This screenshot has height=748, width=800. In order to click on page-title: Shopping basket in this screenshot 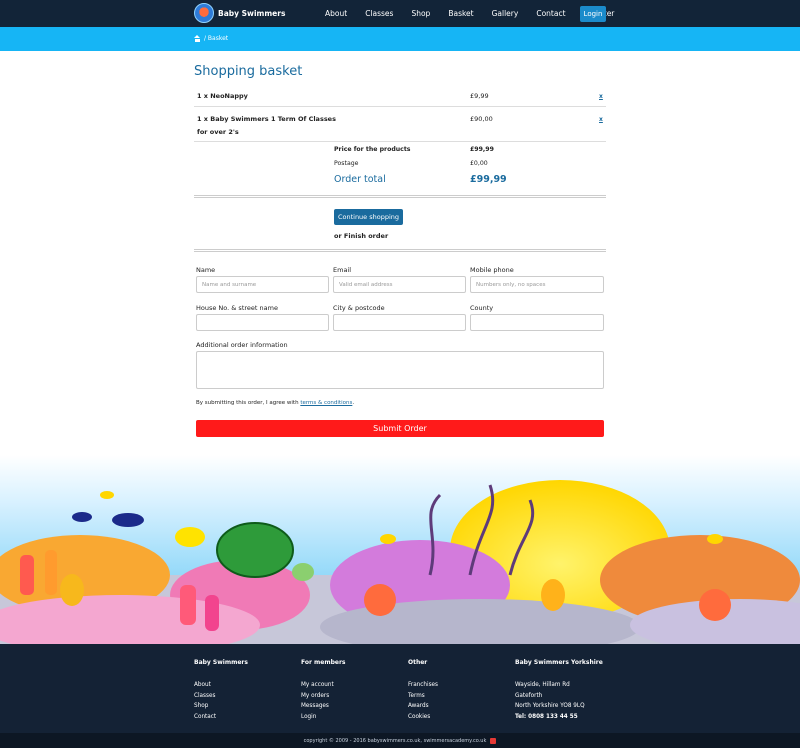, I will do `click(248, 71)`.